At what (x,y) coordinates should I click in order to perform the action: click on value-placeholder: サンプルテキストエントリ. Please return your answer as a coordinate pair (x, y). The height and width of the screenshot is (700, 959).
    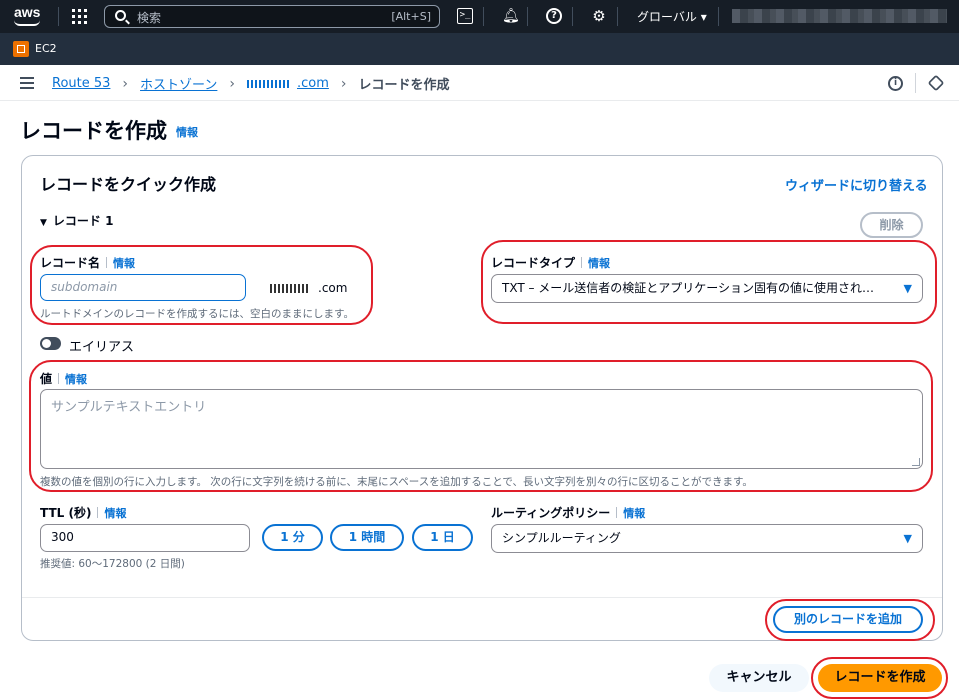
    Looking at the image, I should click on (129, 407).